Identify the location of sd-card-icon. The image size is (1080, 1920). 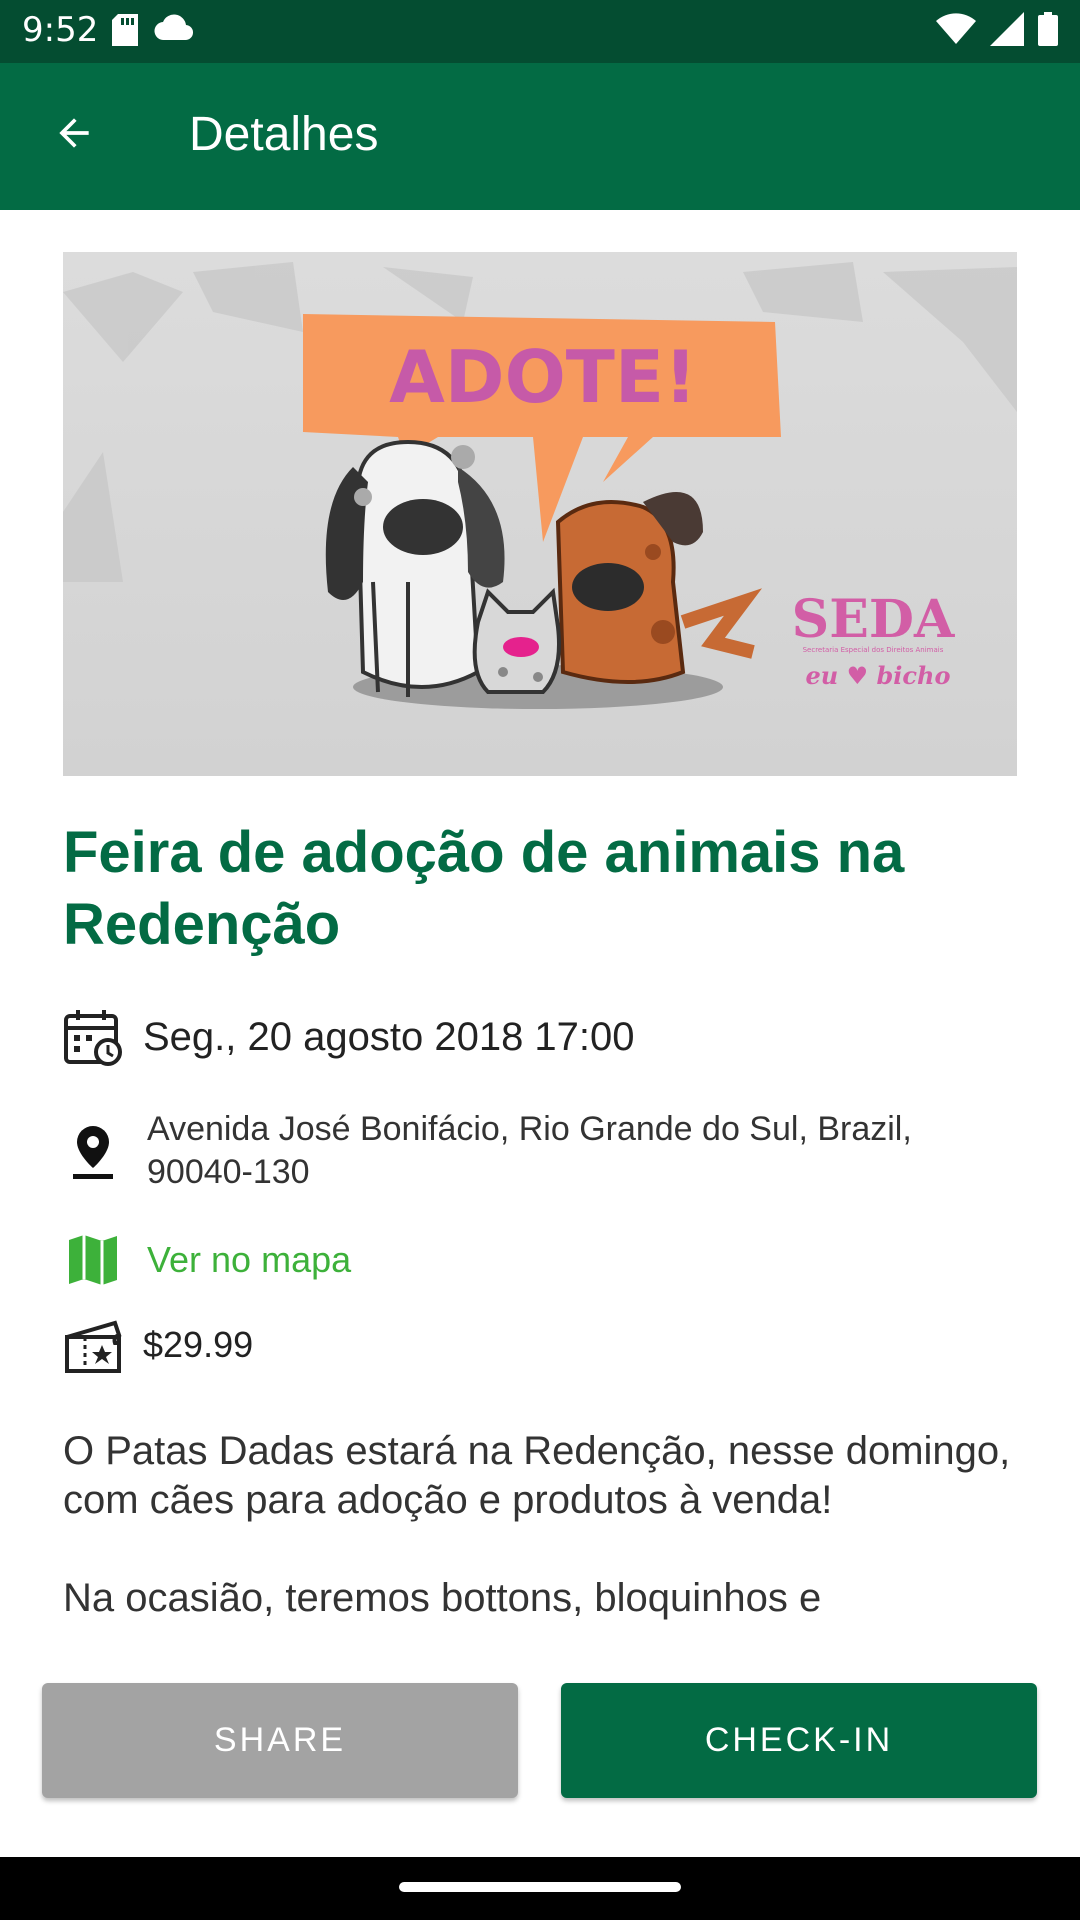
(125, 32).